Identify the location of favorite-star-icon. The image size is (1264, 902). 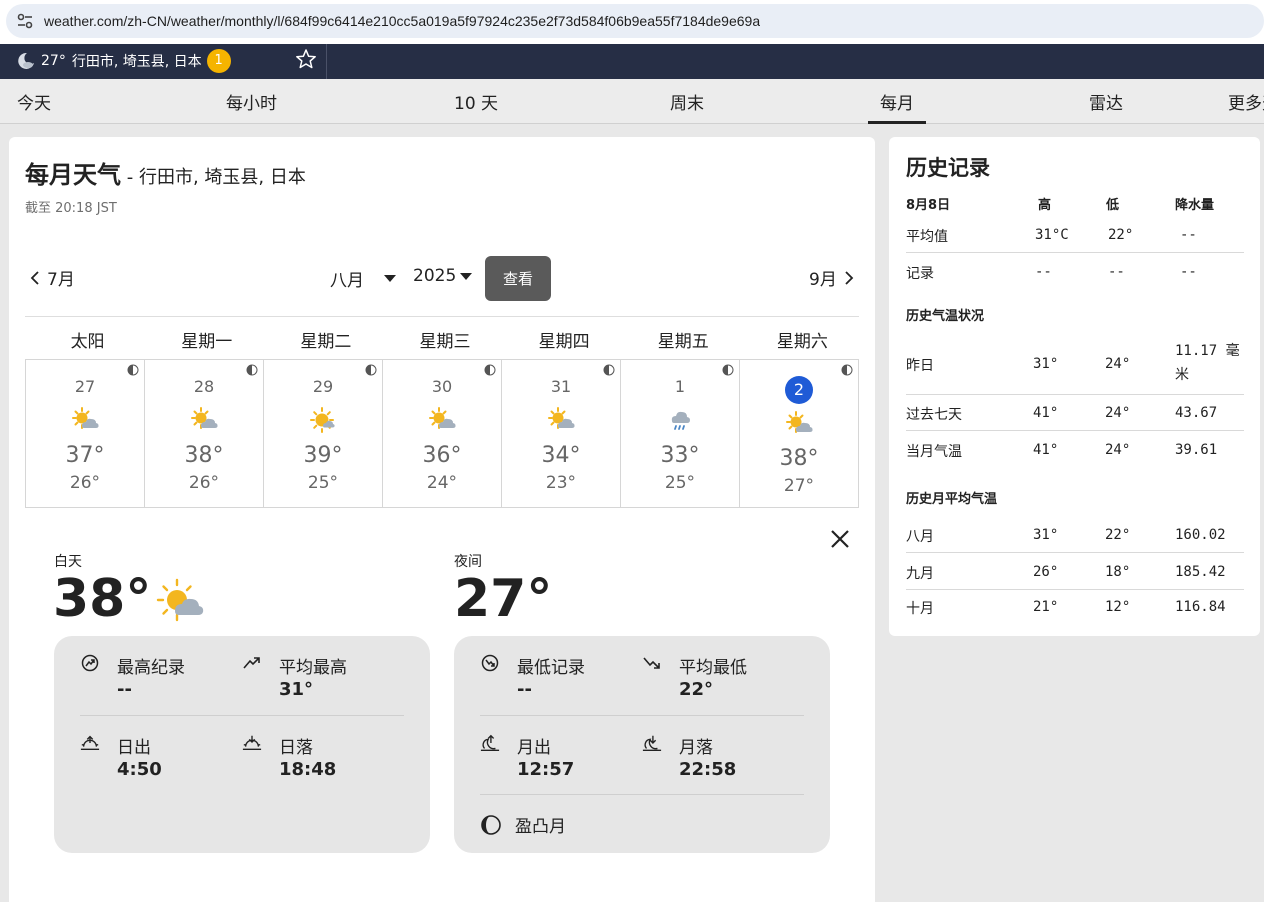
(306, 59).